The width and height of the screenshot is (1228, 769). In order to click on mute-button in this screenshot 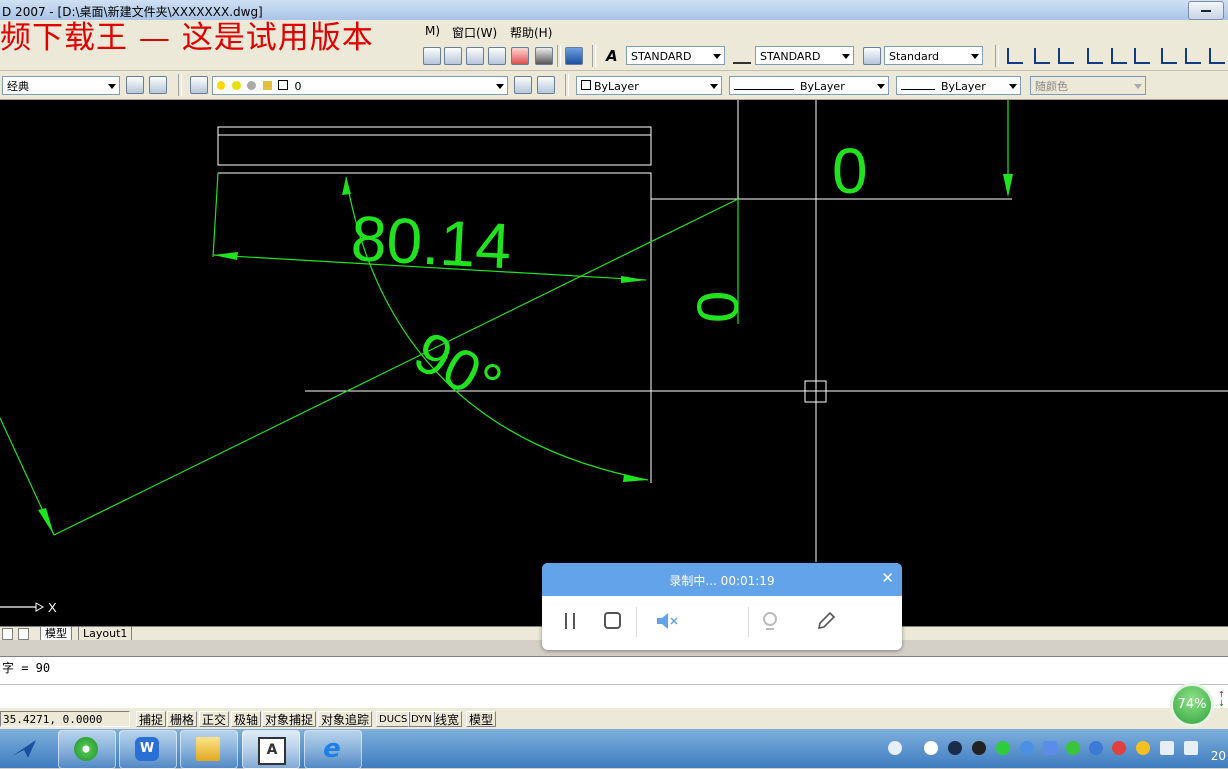, I will do `click(667, 621)`.